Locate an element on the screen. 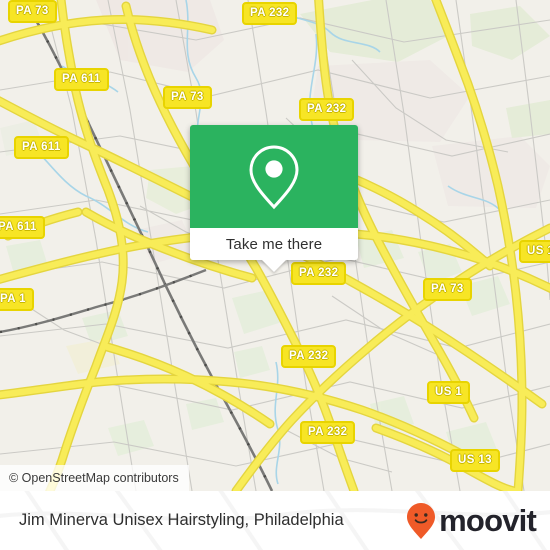  moovit-logo: moovit is located at coordinates (471, 520).